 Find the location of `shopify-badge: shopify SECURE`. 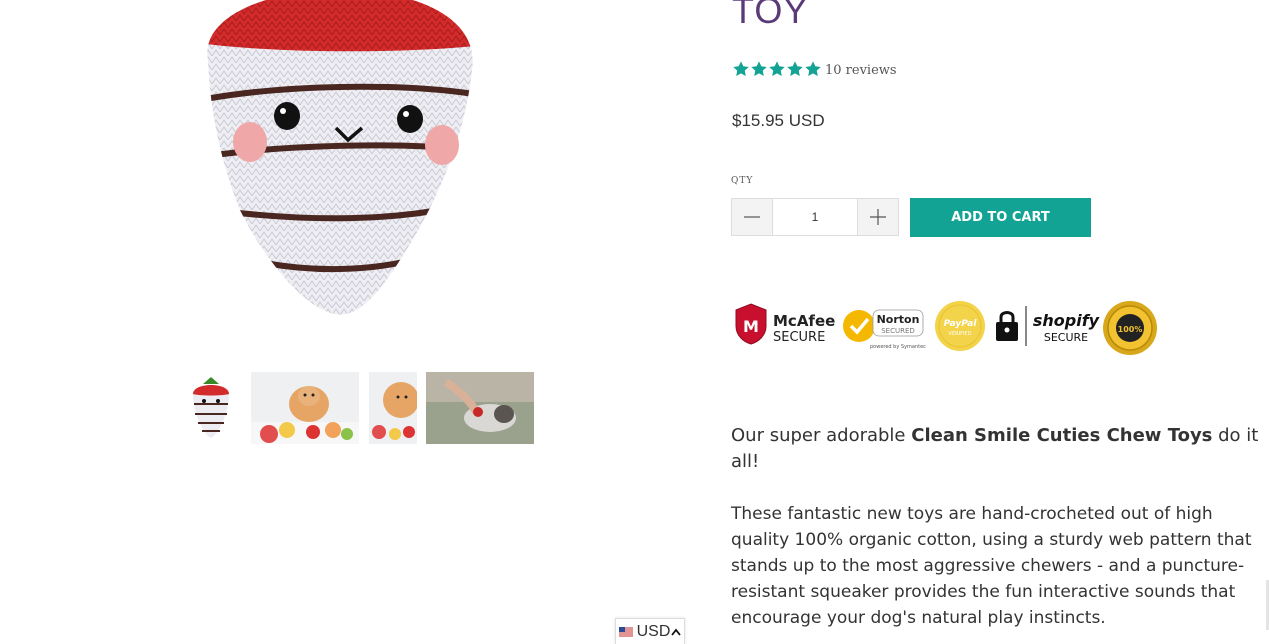

shopify-badge: shopify SECURE is located at coordinates (1066, 327).